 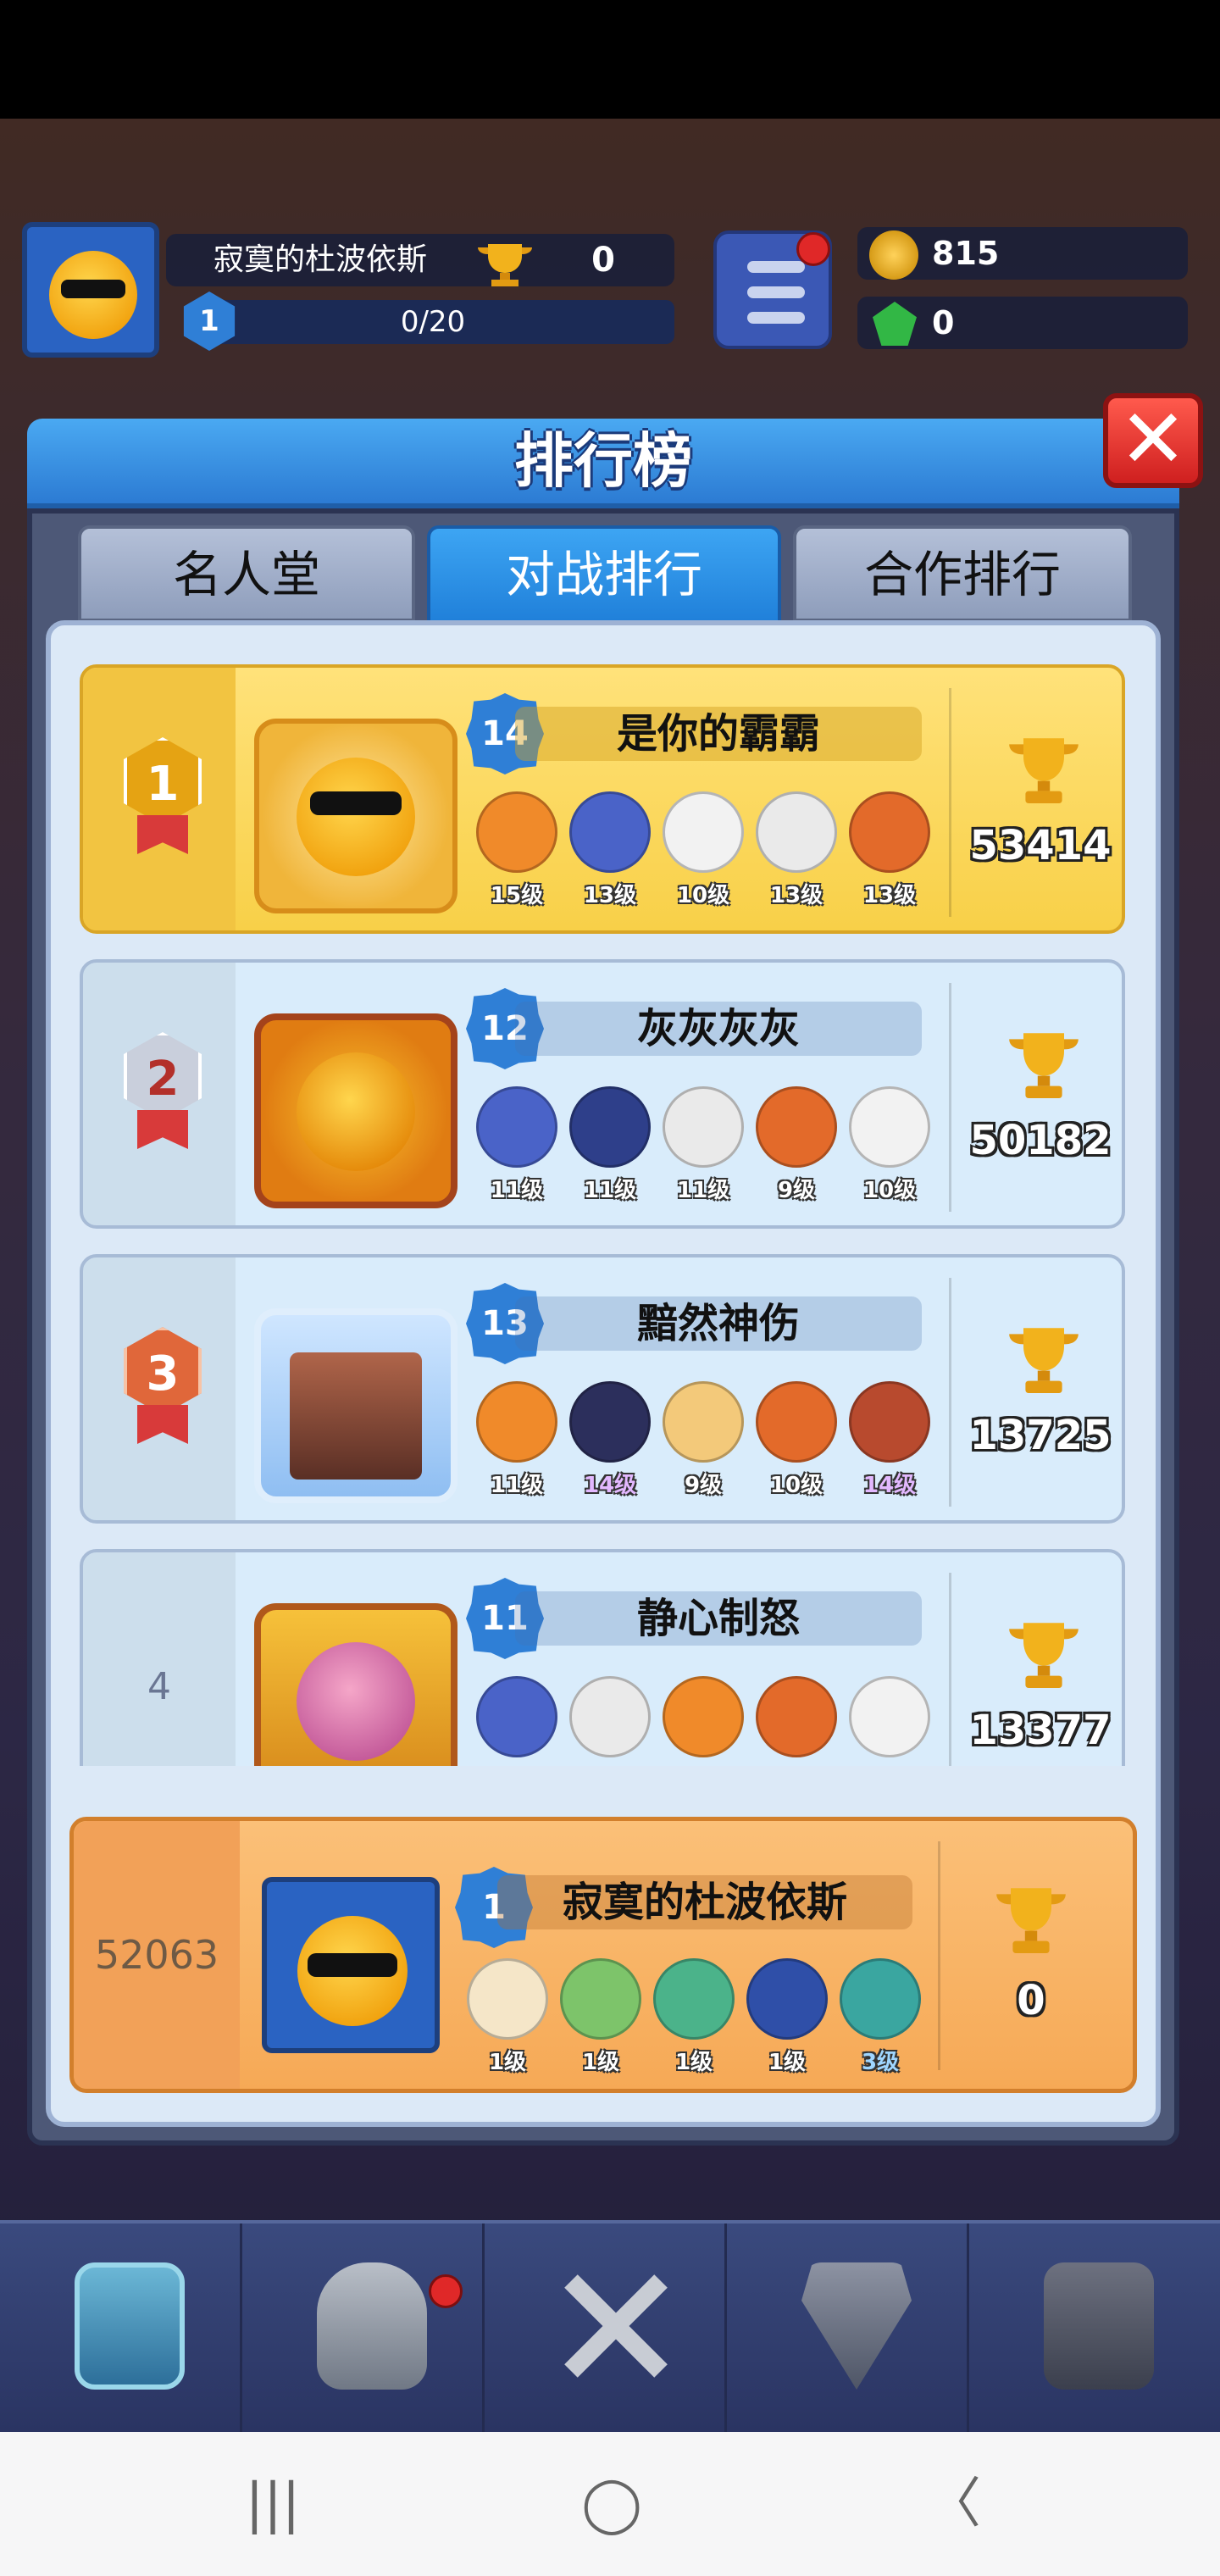 I want to click on coins-counter: 815, so click(x=1022, y=253).